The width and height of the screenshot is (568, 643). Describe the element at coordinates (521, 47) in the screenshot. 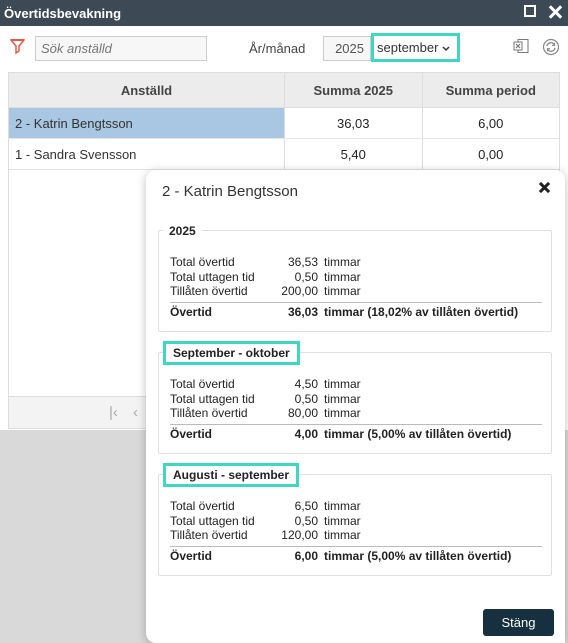

I see `excel-export-icon` at that location.